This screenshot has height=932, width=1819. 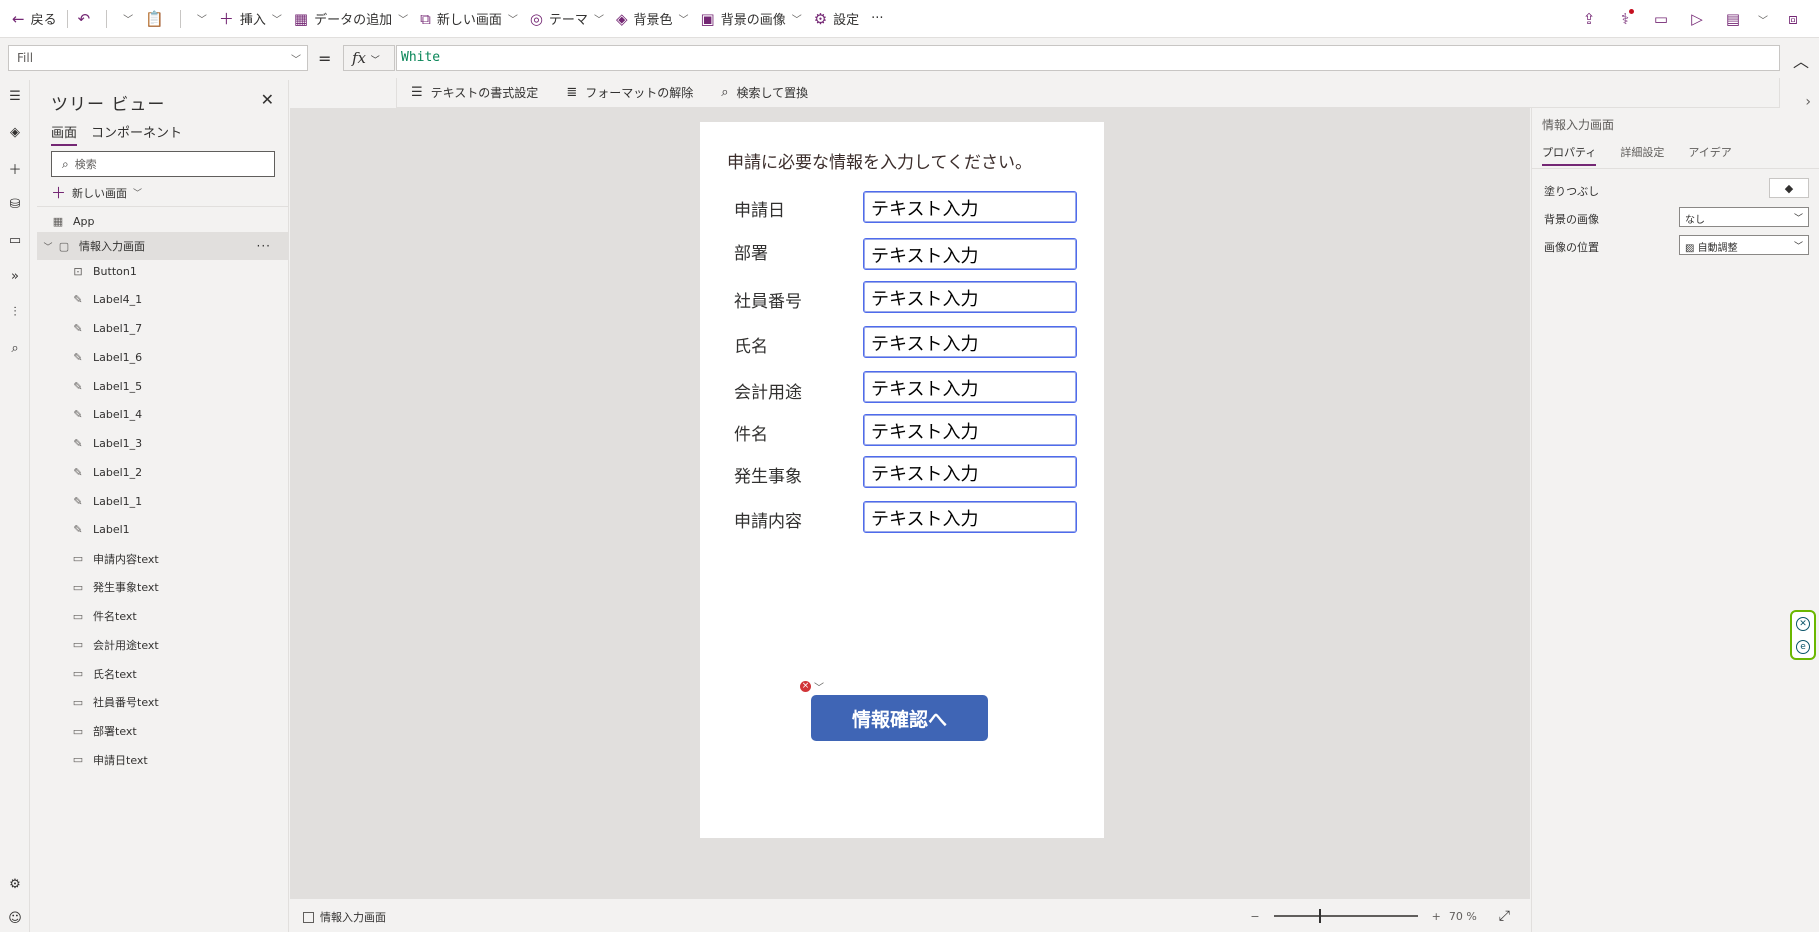 I want to click on add-data-button: ▦ データの追加 ﹀, so click(x=351, y=19).